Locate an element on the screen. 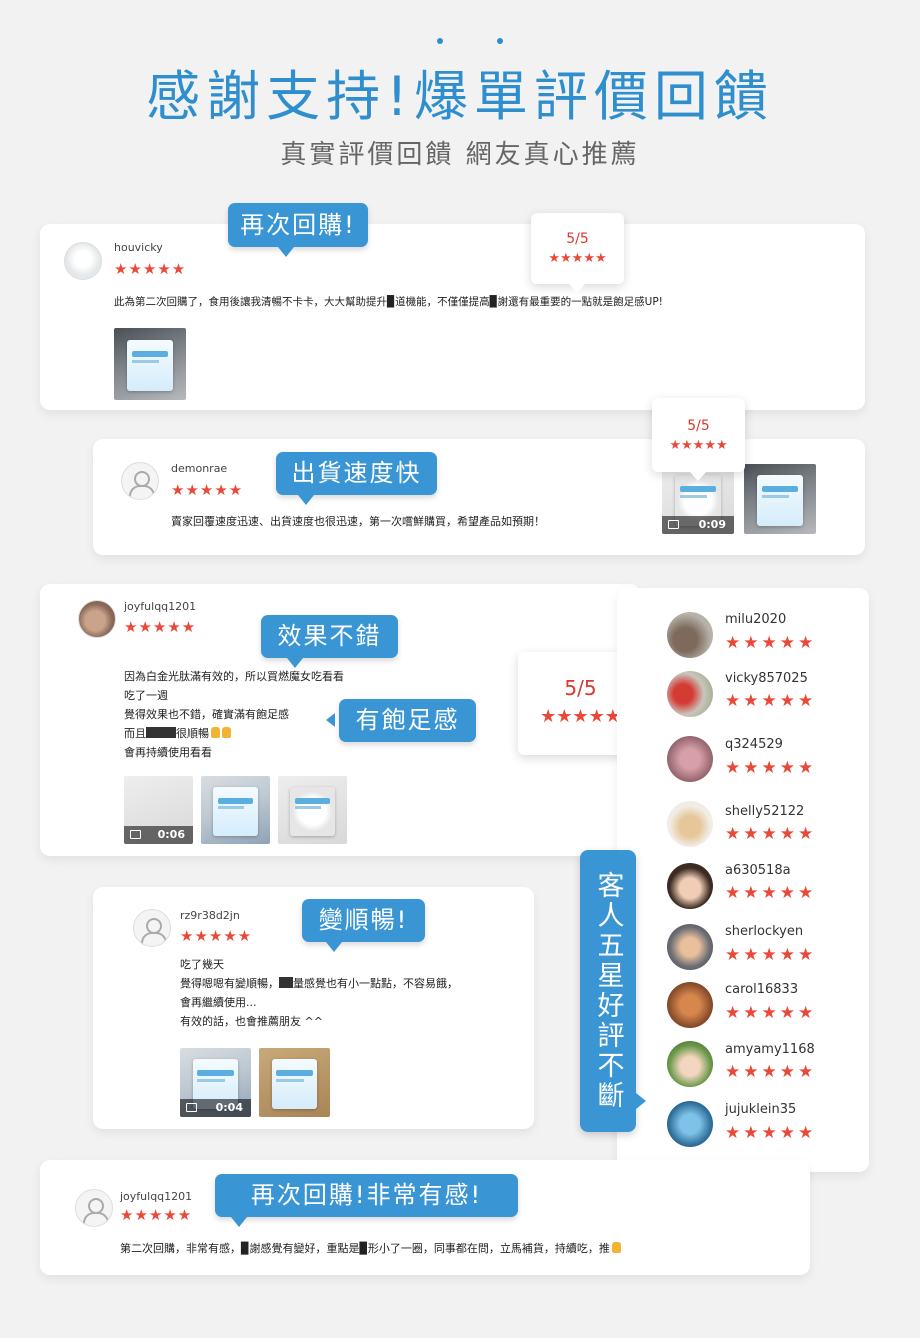 This screenshot has width=920, height=1338. list-username: milu2020 is located at coordinates (756, 619).